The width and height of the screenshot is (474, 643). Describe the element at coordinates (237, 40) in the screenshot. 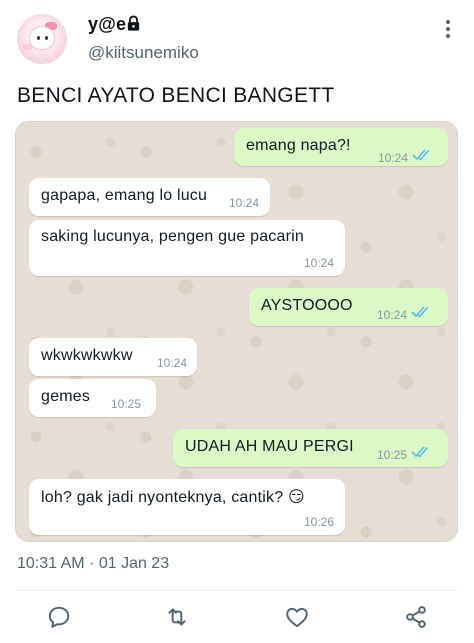

I see `tweet-header: y@e @kiitsunemiko` at that location.